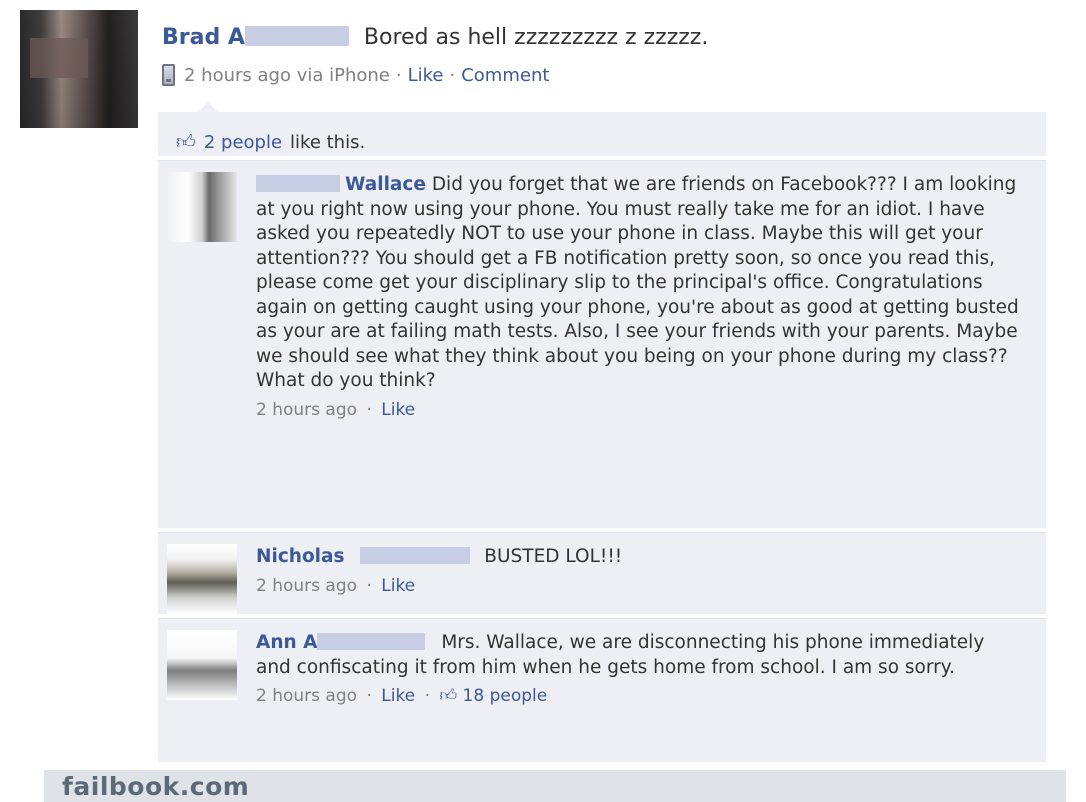 This screenshot has height=802, width=1086. I want to click on redacted-firstname, so click(298, 183).